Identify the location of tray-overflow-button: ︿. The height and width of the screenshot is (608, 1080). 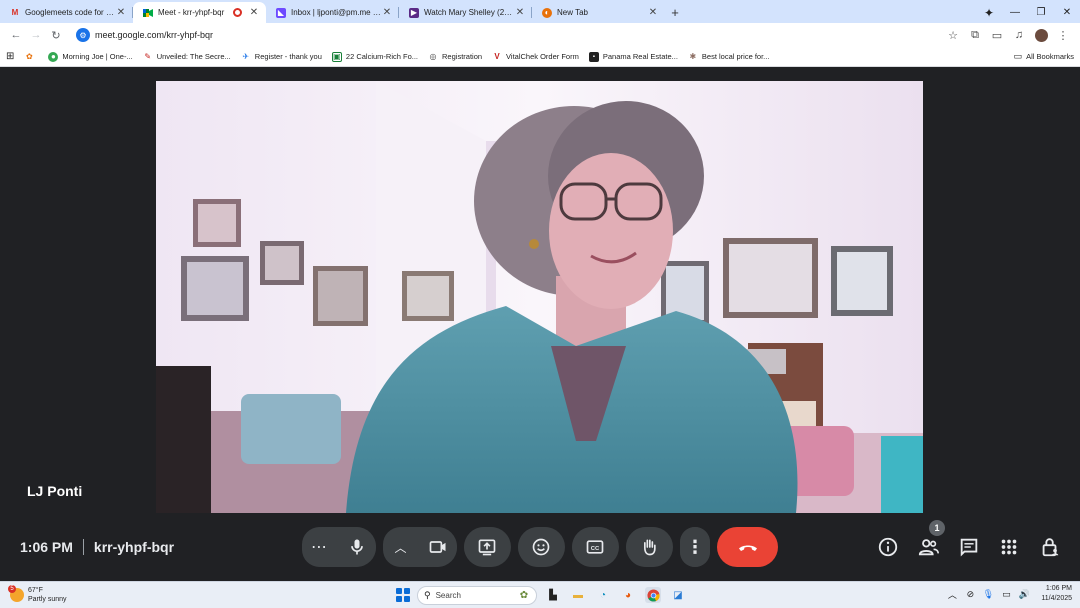
(952, 594).